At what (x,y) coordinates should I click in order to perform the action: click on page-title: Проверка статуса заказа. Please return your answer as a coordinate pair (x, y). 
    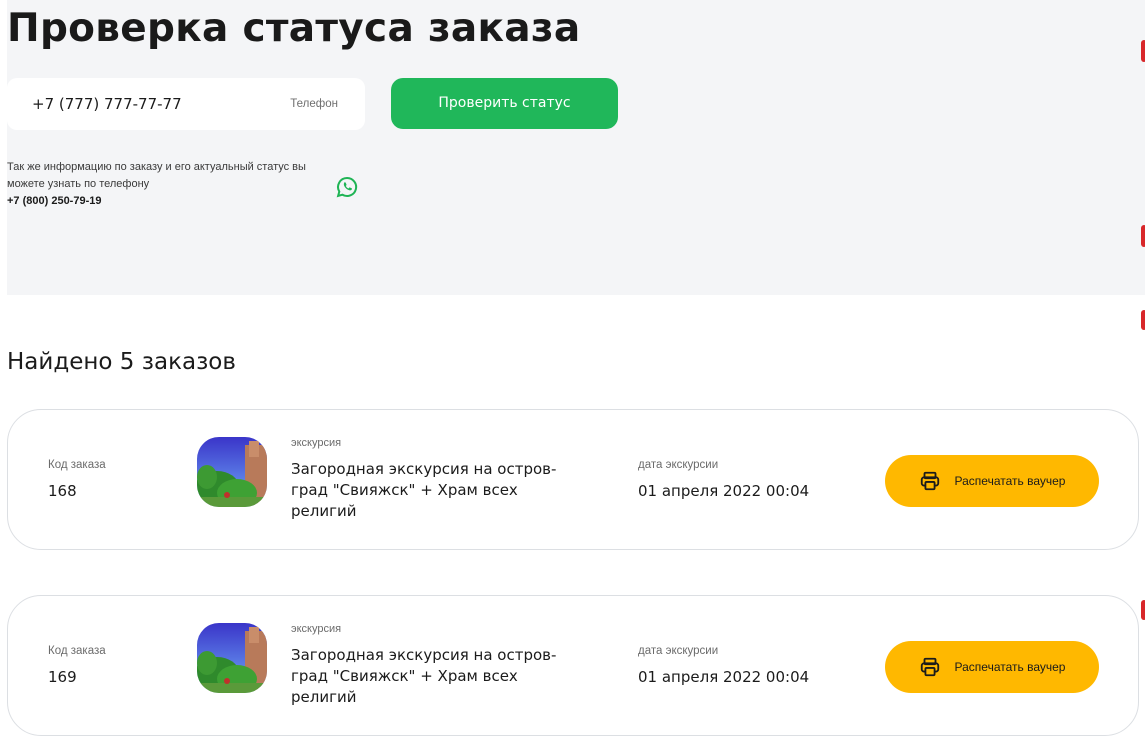
    Looking at the image, I should click on (294, 28).